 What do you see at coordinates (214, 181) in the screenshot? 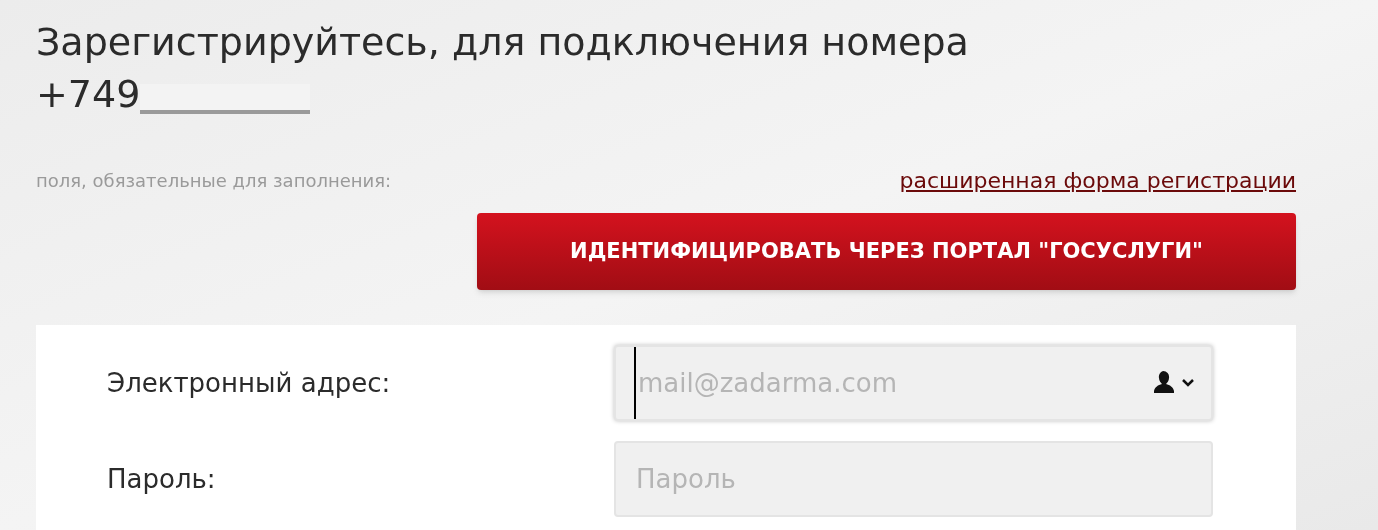
I see `required-fields-note: поля, обязательные для заполнения:` at bounding box center [214, 181].